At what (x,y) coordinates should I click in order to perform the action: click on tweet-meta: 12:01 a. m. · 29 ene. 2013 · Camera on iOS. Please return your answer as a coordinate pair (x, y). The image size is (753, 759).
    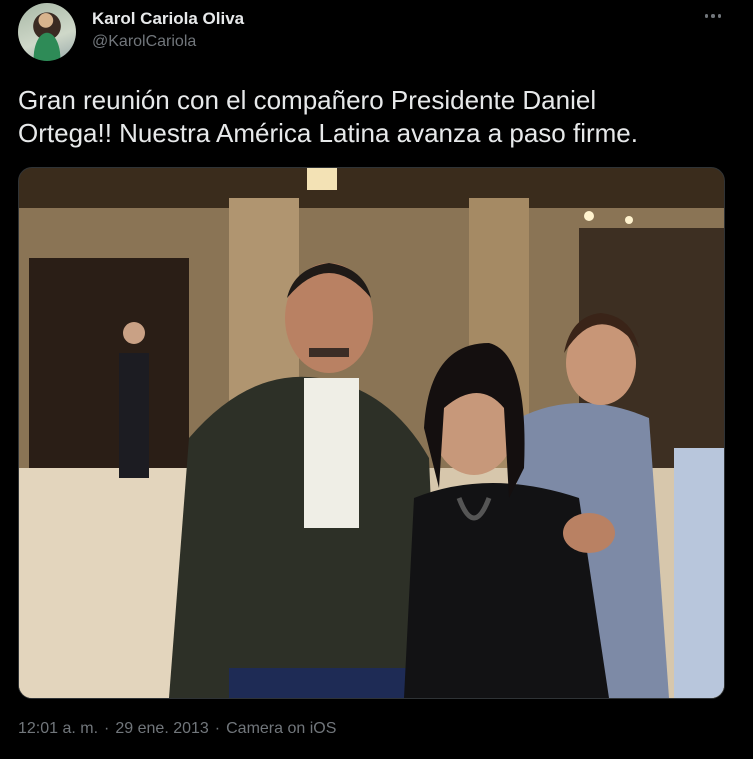
    Looking at the image, I should click on (177, 729).